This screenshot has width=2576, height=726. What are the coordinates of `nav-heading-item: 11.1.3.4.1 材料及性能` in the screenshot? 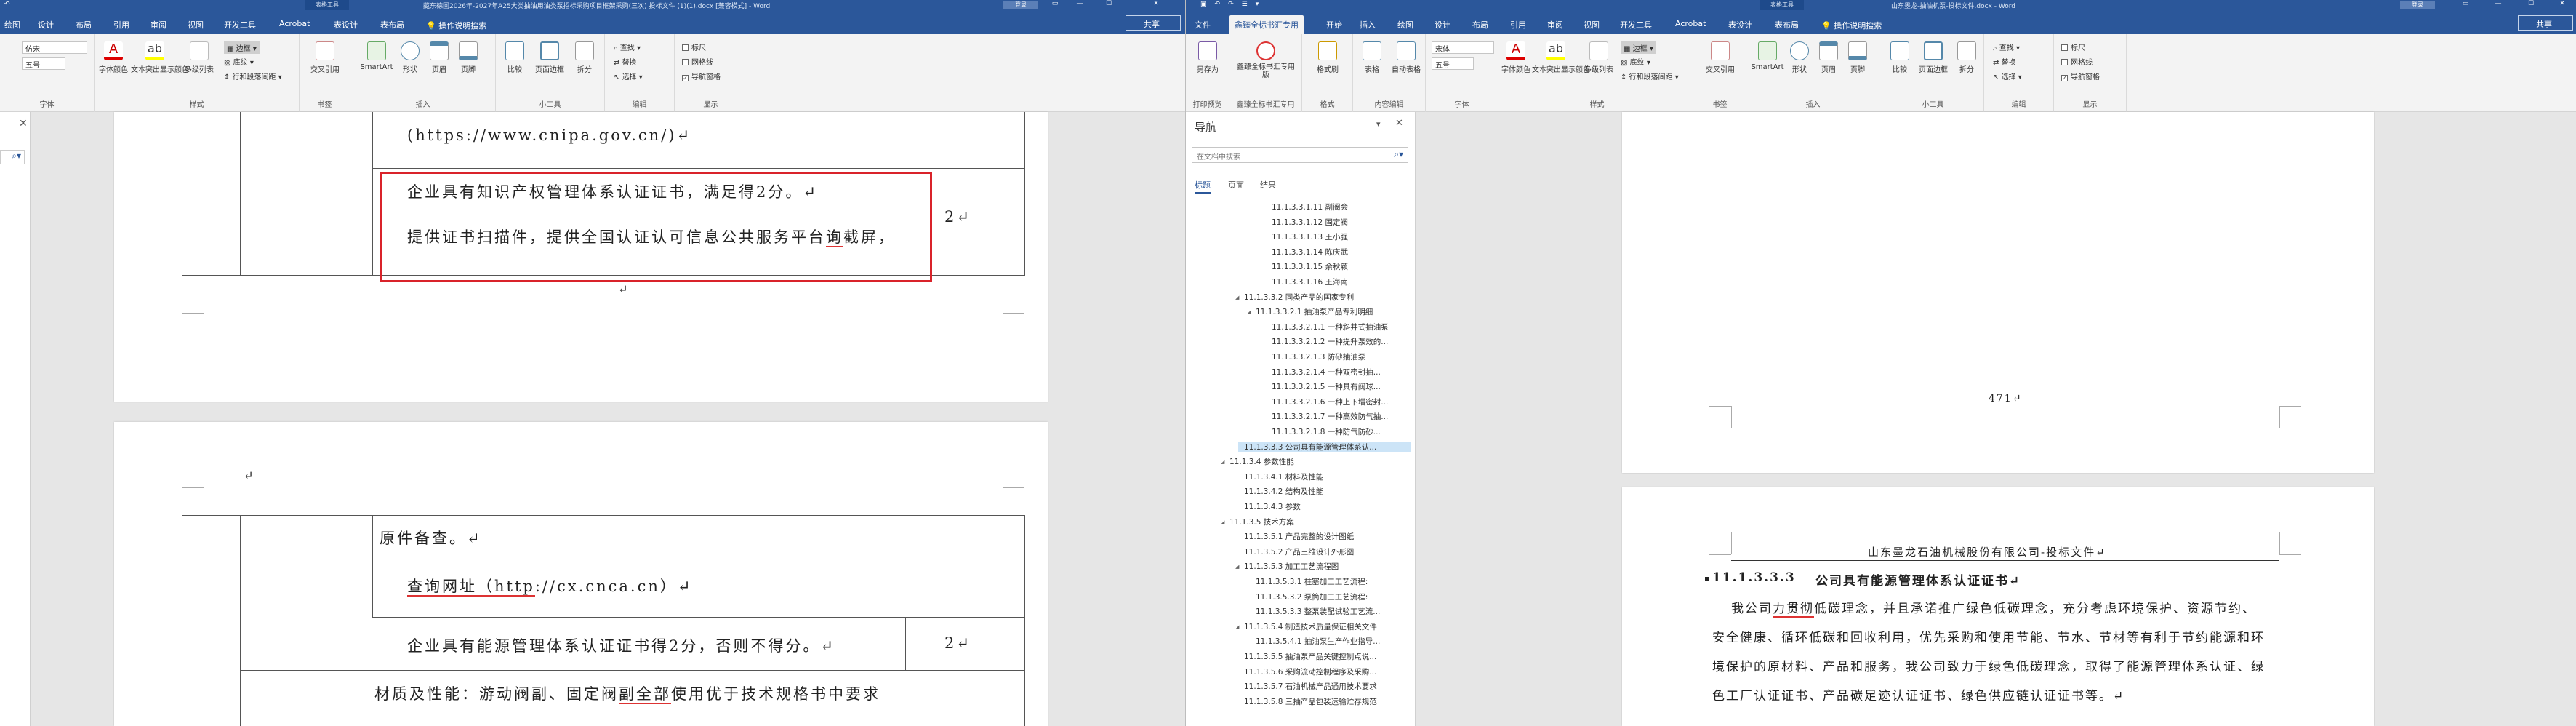 It's located at (1283, 477).